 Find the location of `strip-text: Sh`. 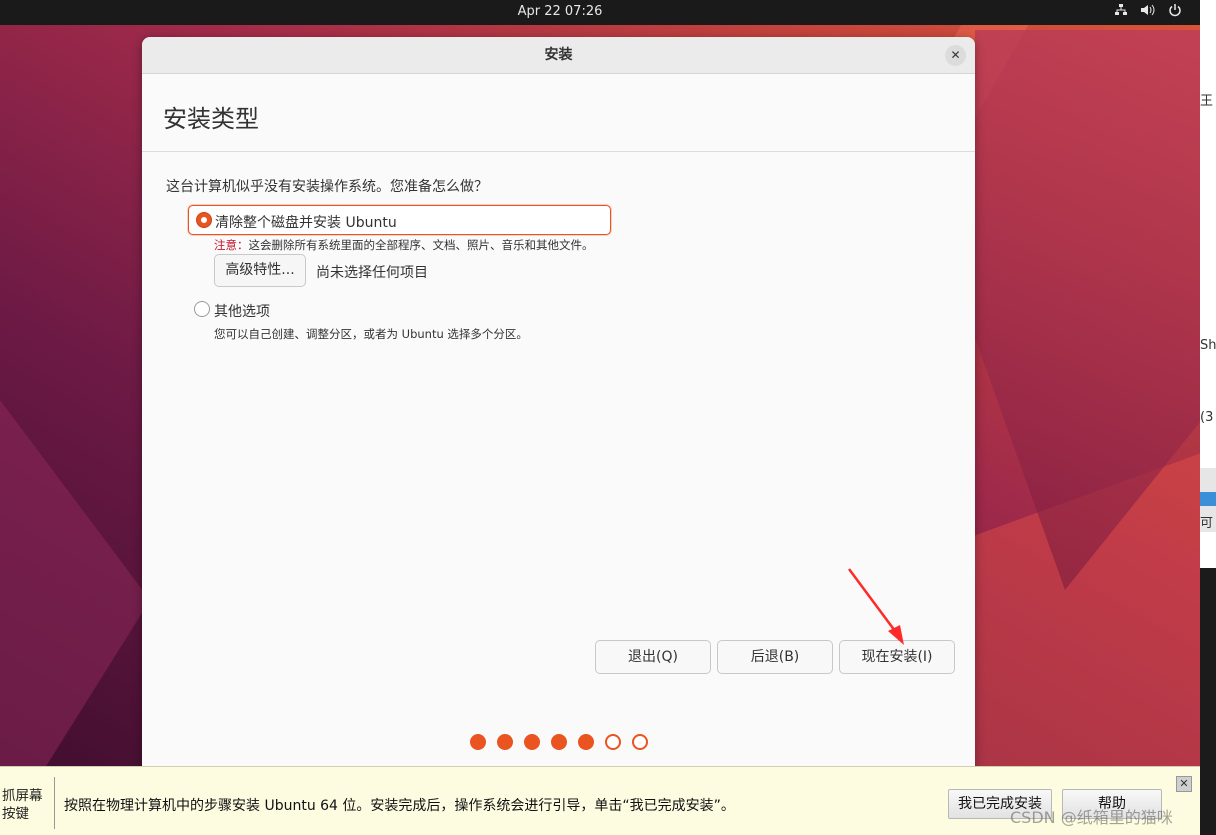

strip-text: Sh is located at coordinates (1208, 345).